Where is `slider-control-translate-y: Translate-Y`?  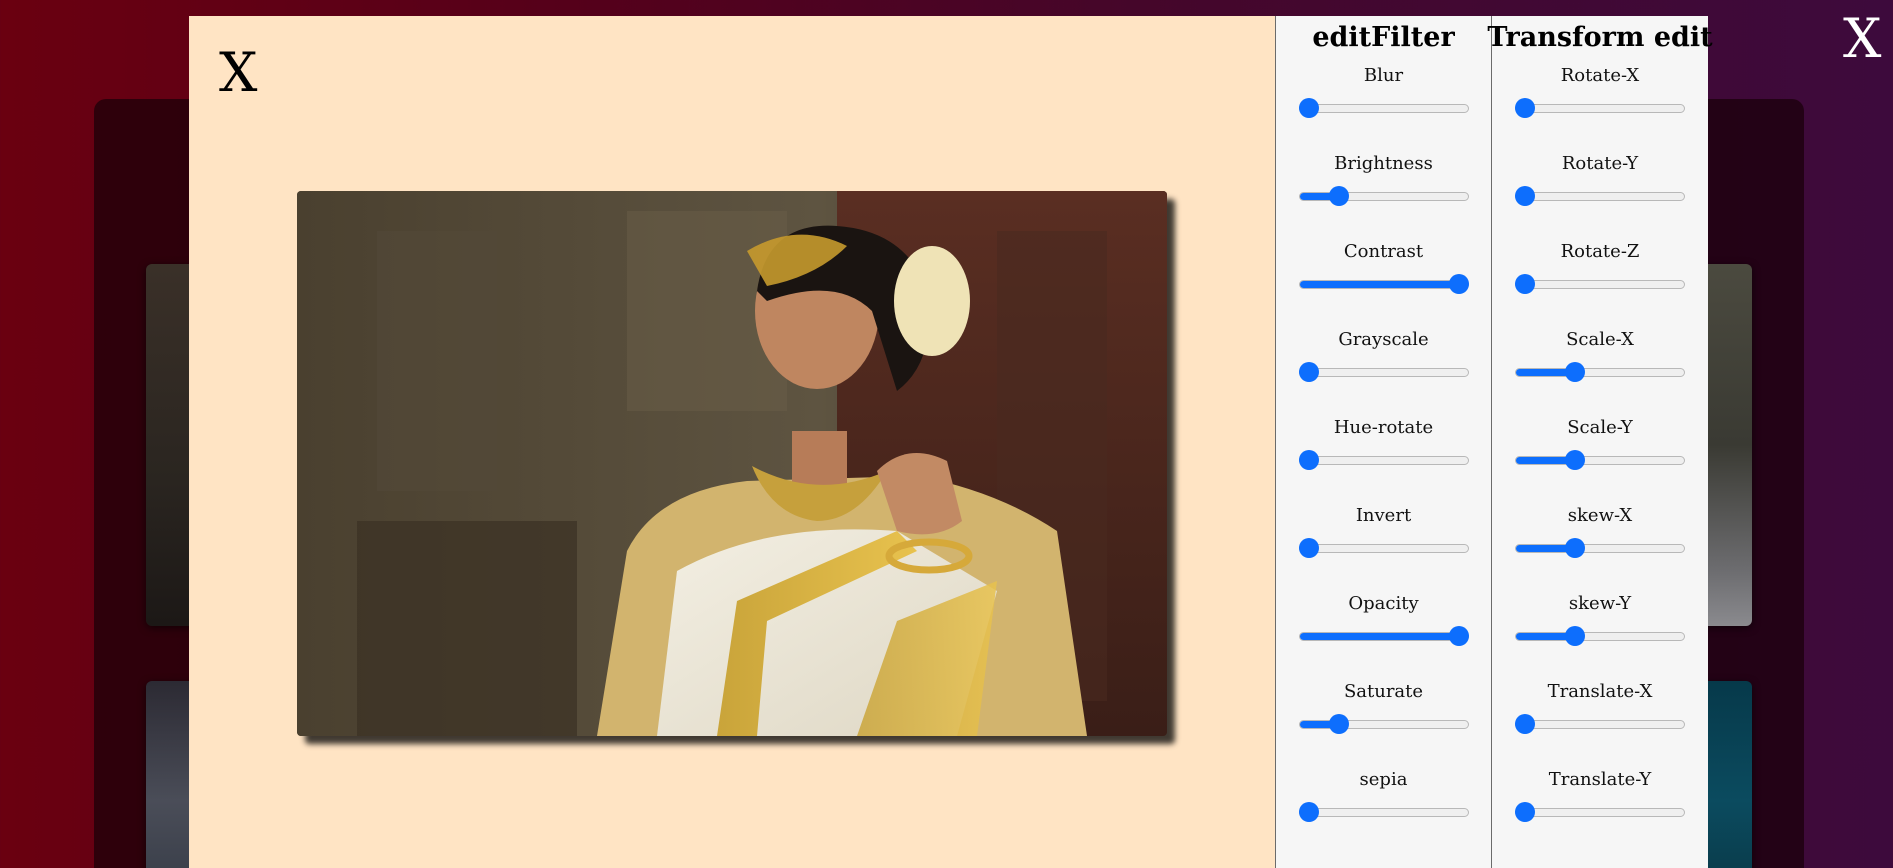
slider-control-translate-y: Translate-Y is located at coordinates (1600, 814).